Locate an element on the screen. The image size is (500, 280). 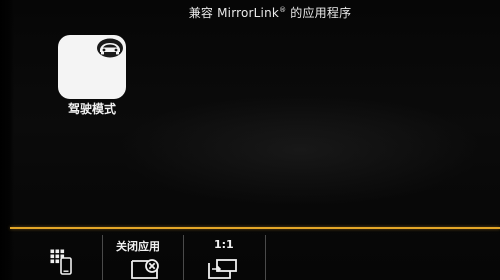
close-app-label: 关闭应用 is located at coordinates (138, 246).